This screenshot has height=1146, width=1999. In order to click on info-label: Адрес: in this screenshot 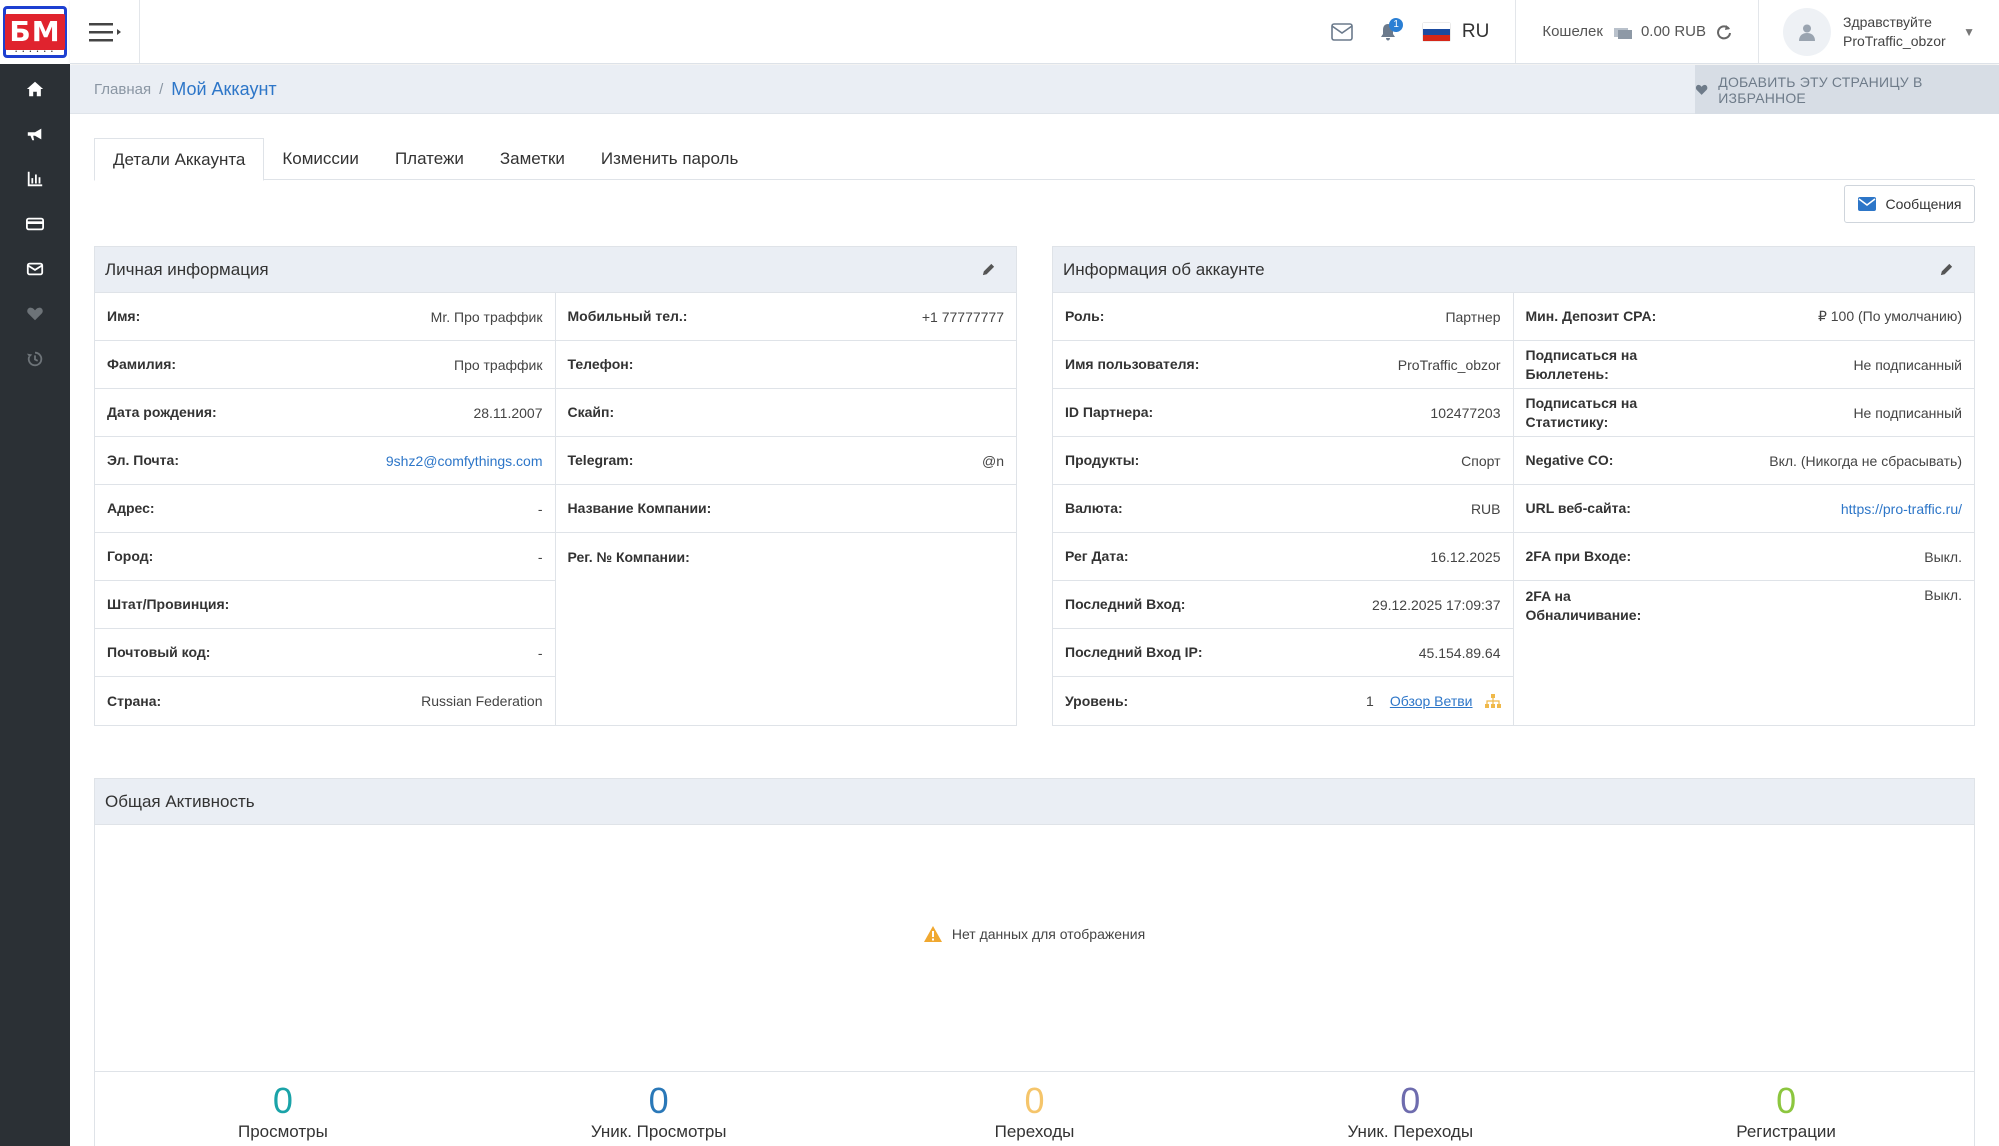, I will do `click(131, 508)`.